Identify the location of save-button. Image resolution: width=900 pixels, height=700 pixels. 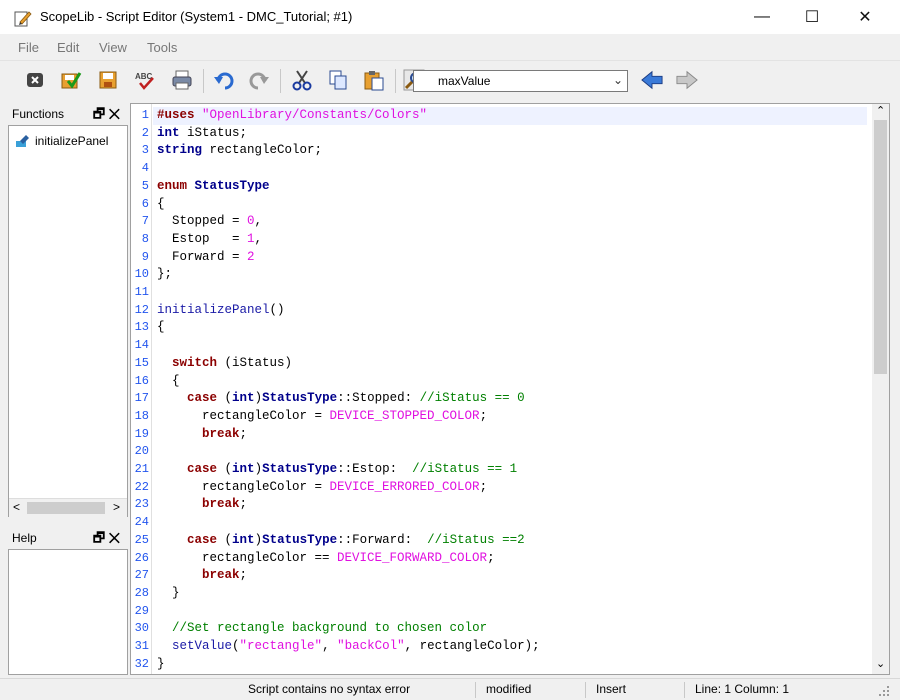
(108, 80).